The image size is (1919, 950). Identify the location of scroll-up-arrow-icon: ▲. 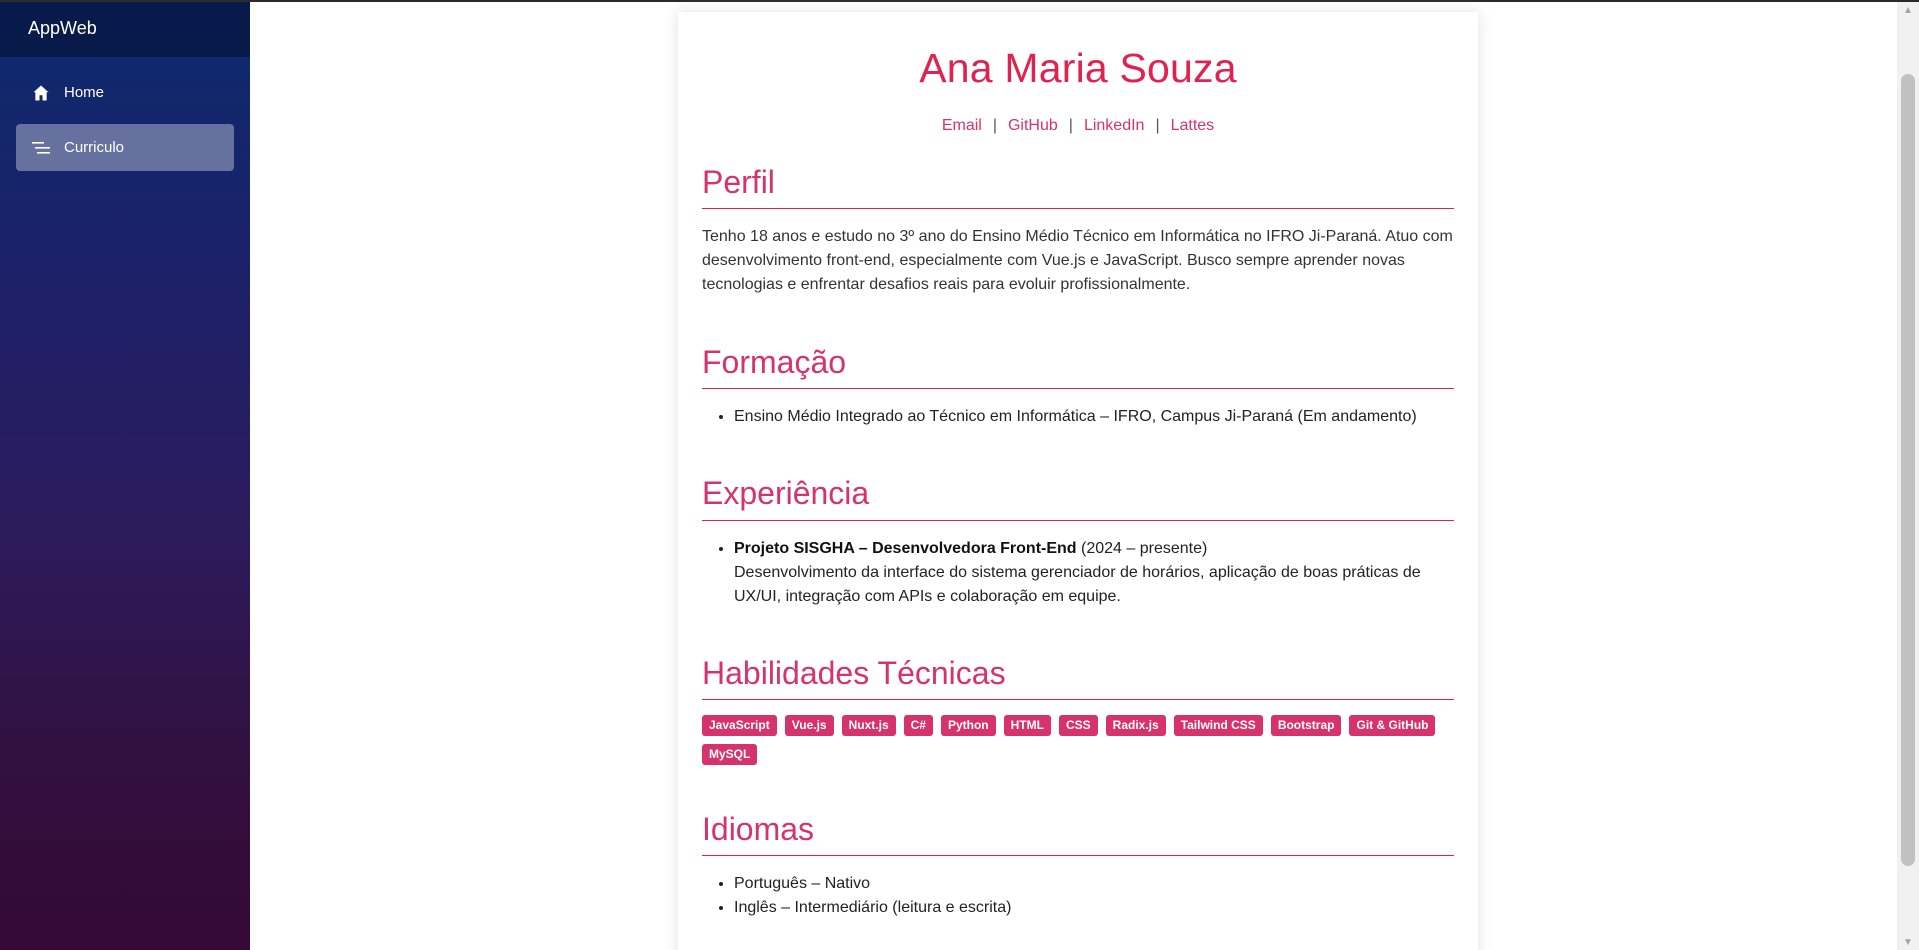
(1908, 10).